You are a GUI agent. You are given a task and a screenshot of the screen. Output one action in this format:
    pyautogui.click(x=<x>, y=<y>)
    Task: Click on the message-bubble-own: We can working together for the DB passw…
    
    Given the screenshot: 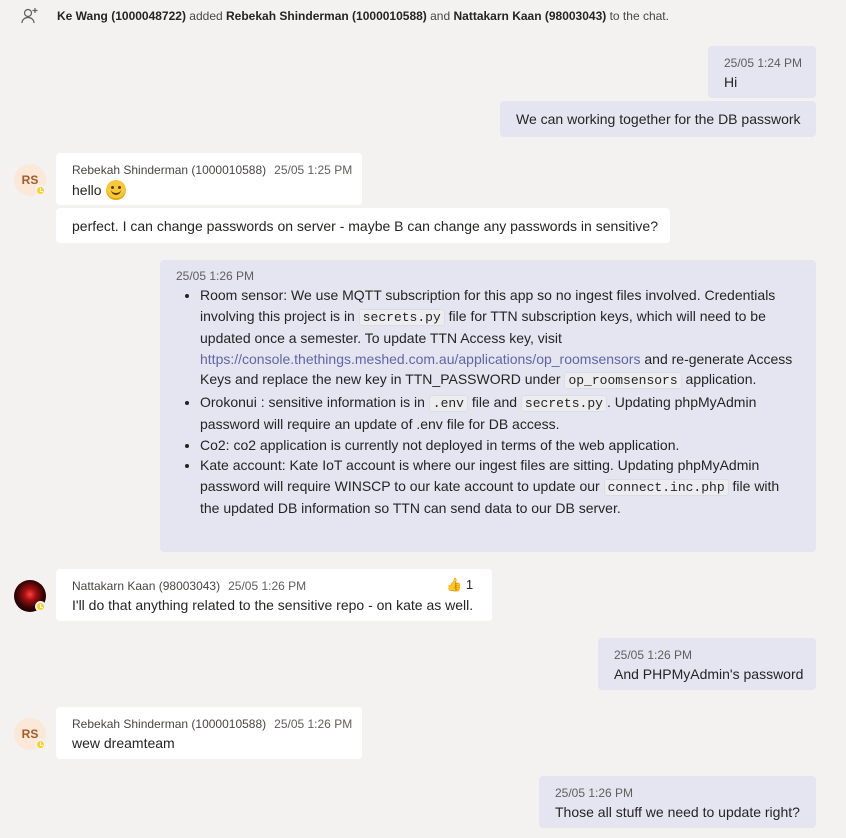 What is the action you would take?
    pyautogui.click(x=658, y=119)
    